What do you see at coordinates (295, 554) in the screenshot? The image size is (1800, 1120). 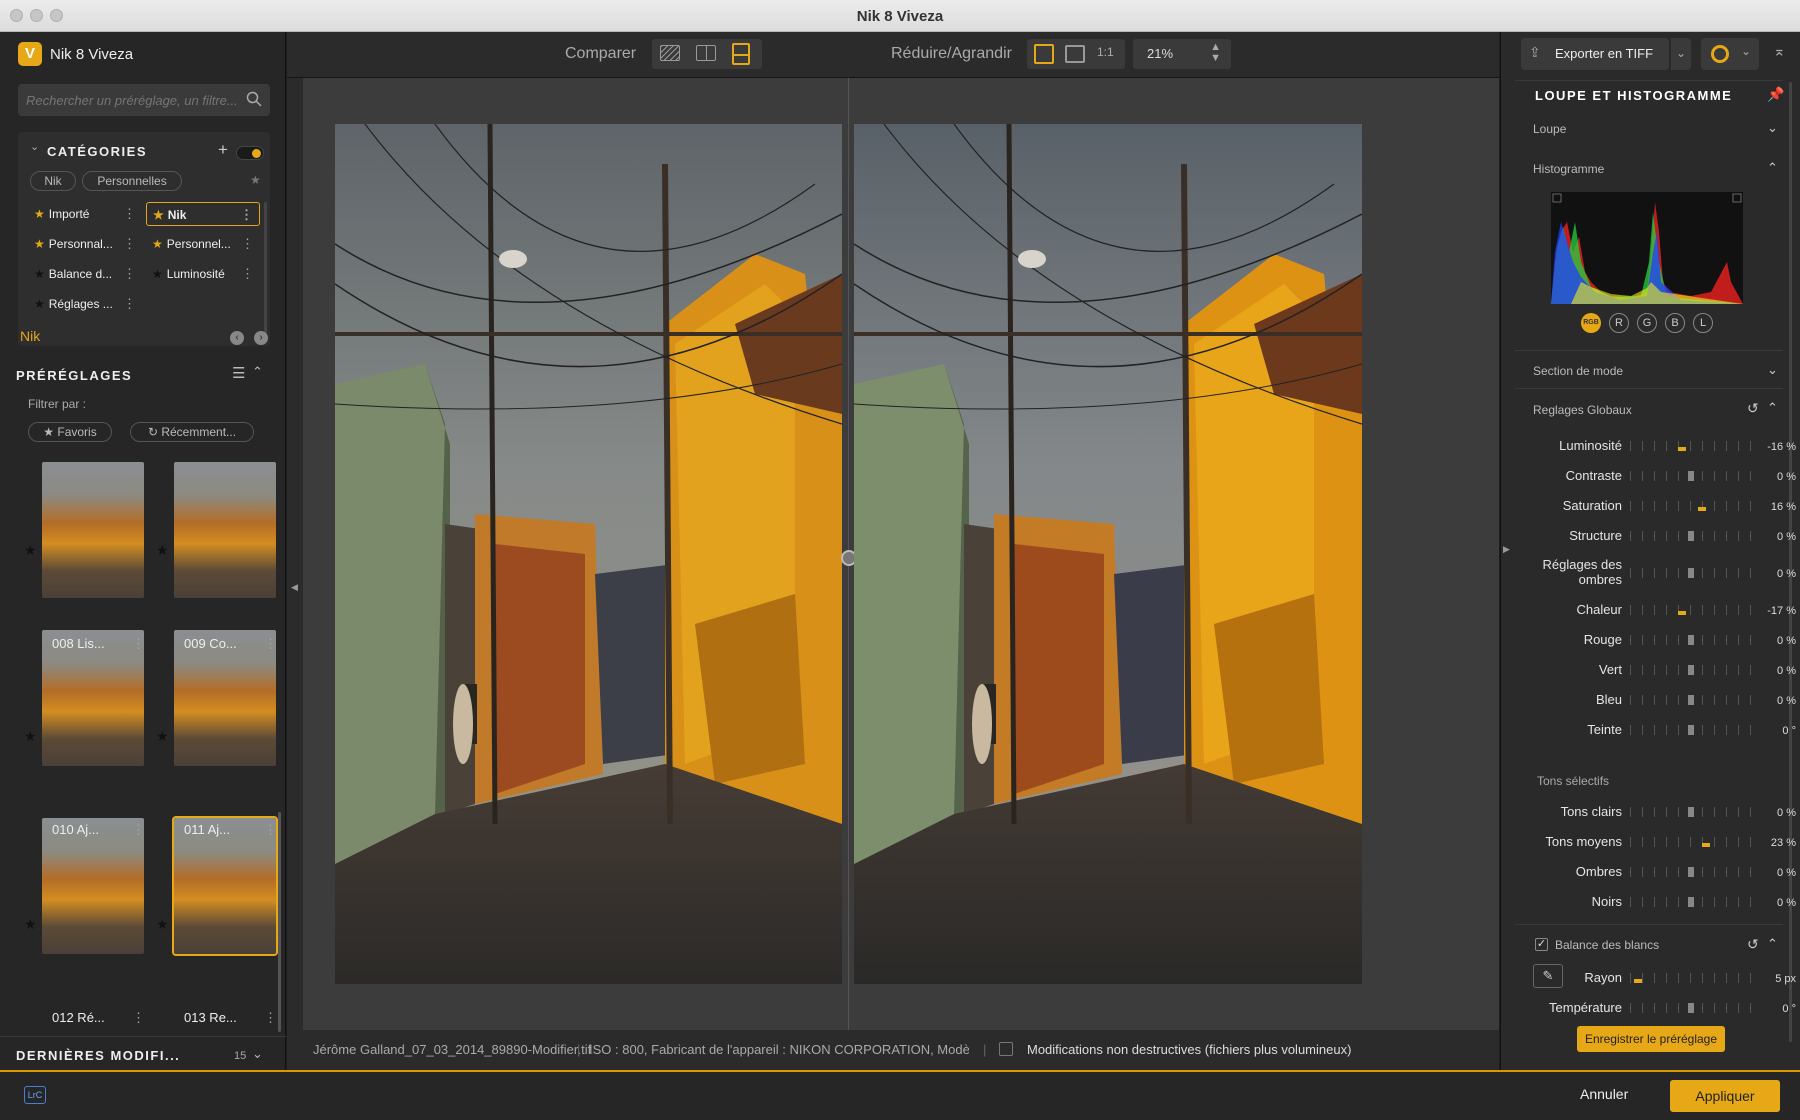 I see `left-collapse-strip: ◀` at bounding box center [295, 554].